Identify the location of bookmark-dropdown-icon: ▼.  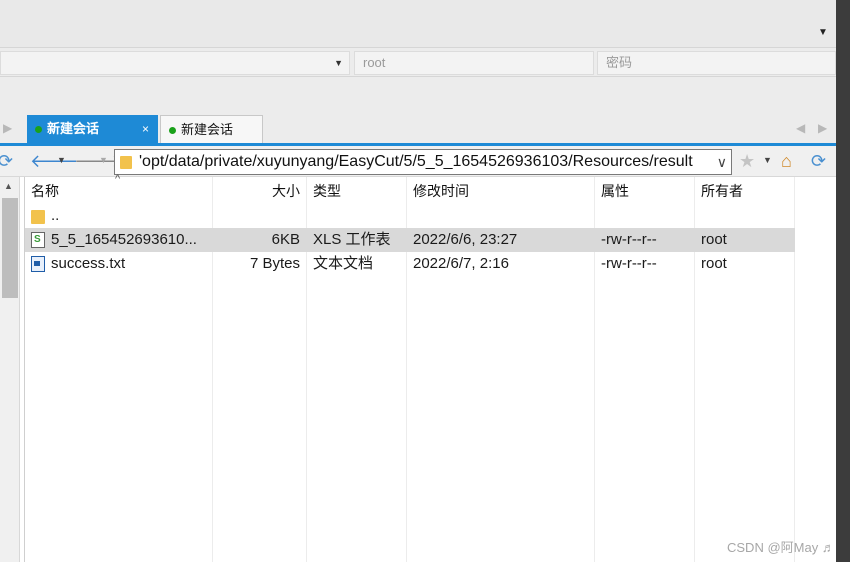
(767, 160).